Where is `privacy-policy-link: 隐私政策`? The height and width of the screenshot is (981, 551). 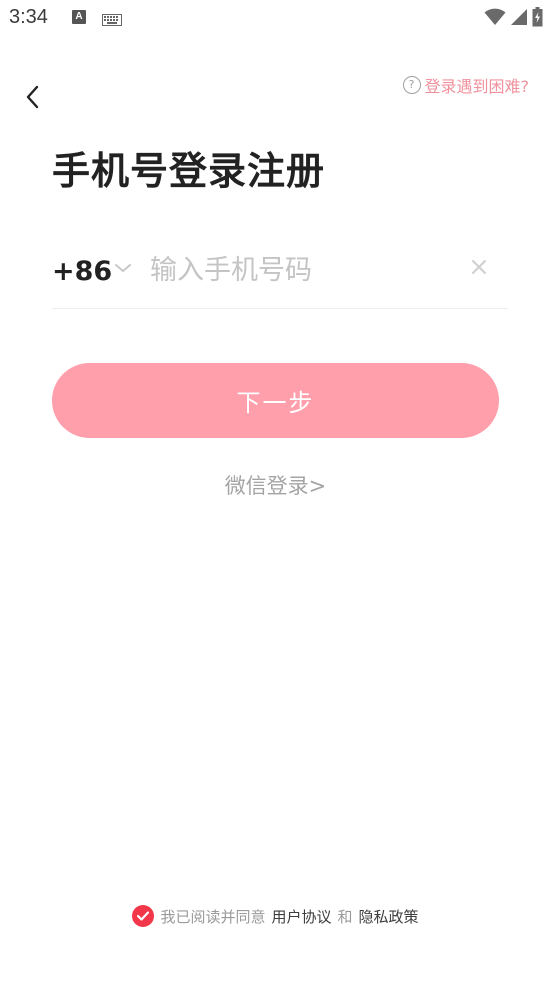
privacy-policy-link: 隐私政策 is located at coordinates (389, 916).